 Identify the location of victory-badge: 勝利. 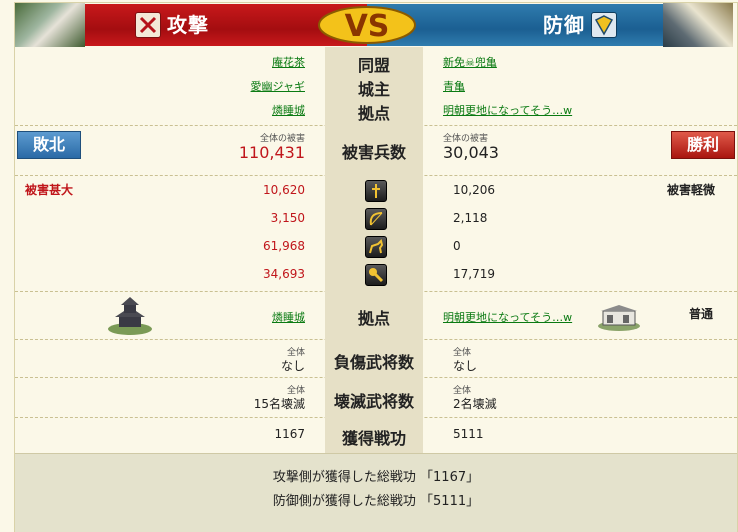
(703, 145).